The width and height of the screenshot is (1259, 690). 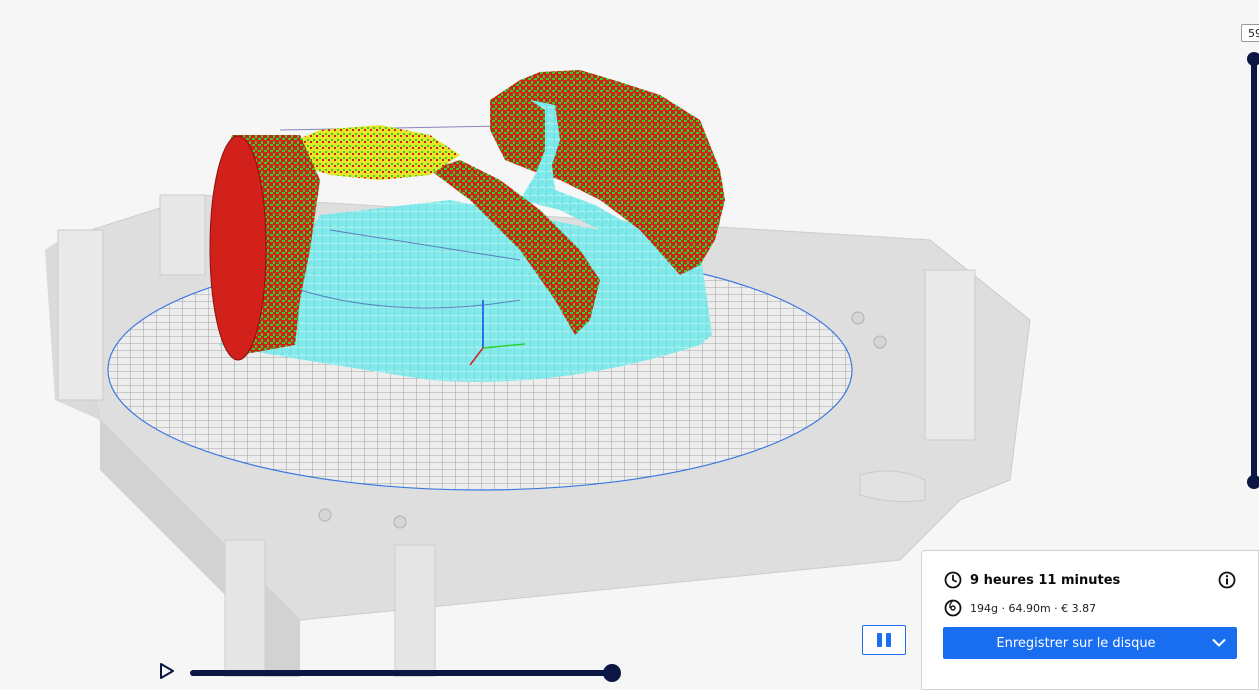 What do you see at coordinates (1253, 59) in the screenshot?
I see `layer-slider-upper-handle` at bounding box center [1253, 59].